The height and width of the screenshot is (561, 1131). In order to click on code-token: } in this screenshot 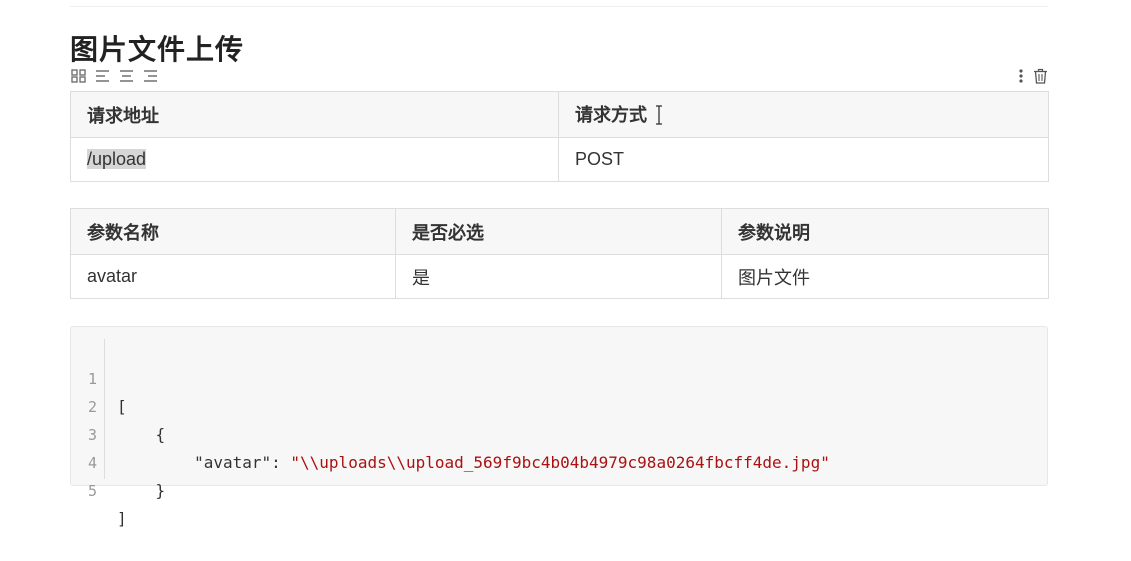, I will do `click(141, 490)`.